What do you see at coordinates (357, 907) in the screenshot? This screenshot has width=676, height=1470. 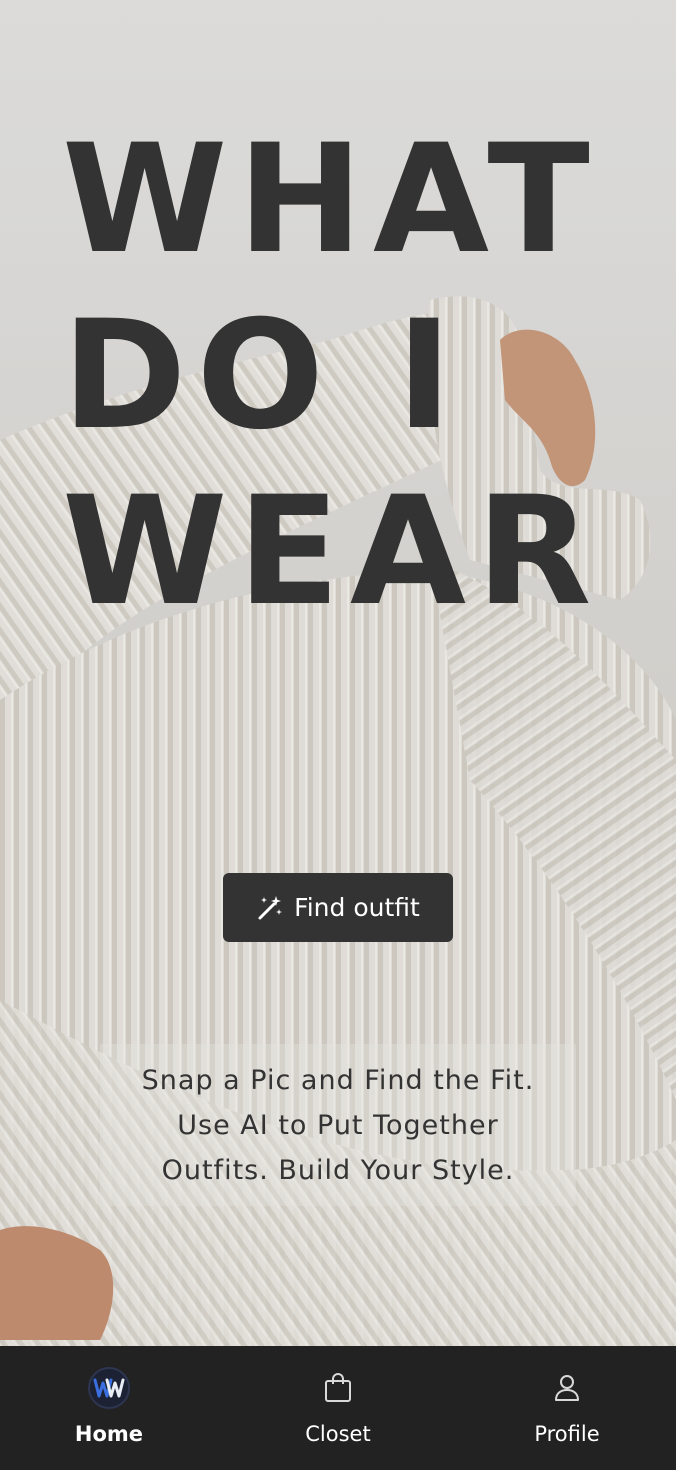 I see `find-outfit-label: Find outfit` at bounding box center [357, 907].